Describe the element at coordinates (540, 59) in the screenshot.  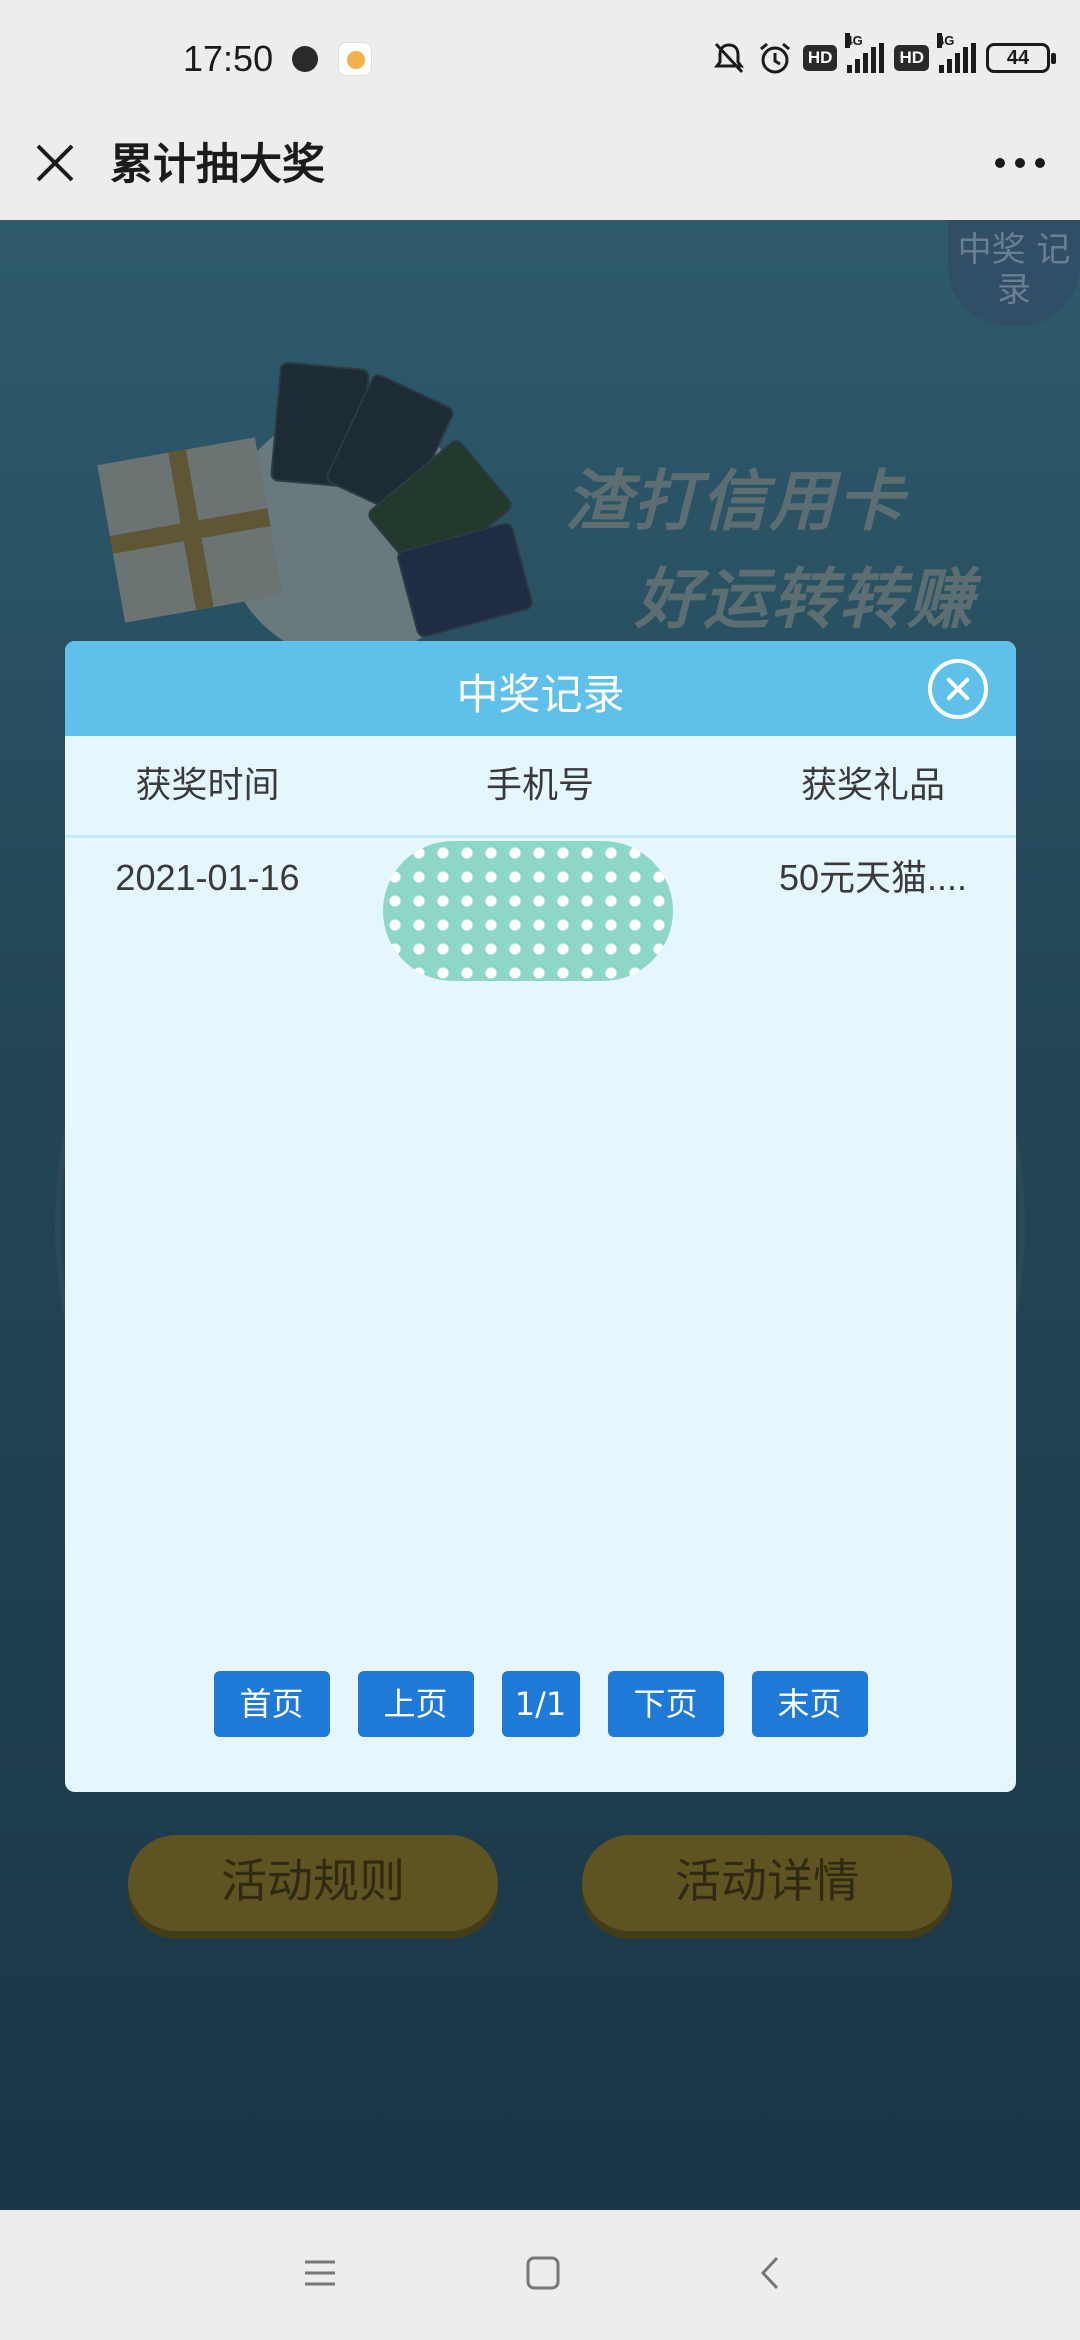
I see `status-bar: 17:50 HD 4G HD 4G 44` at that location.